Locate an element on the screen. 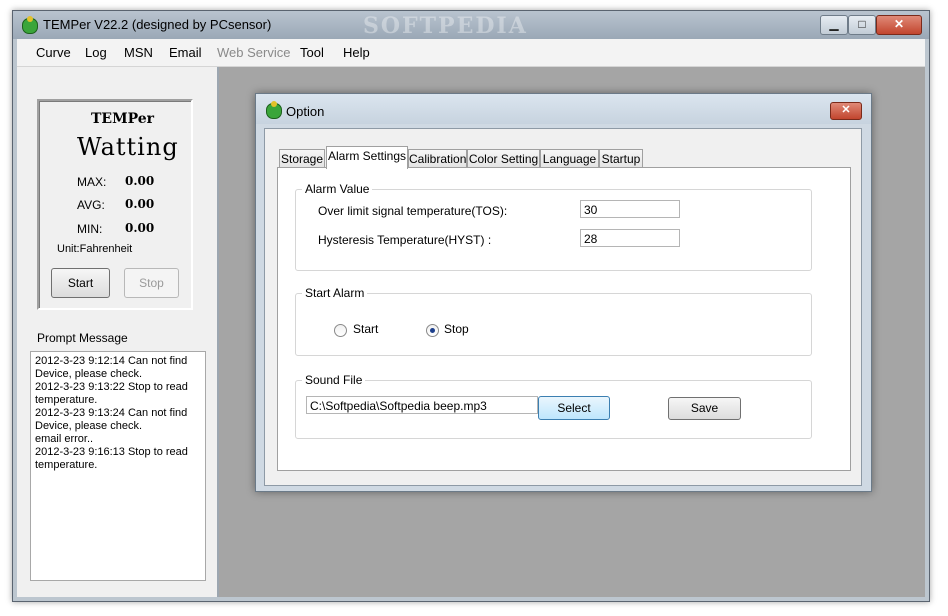  start-alarm-start-radio is located at coordinates (340, 330).